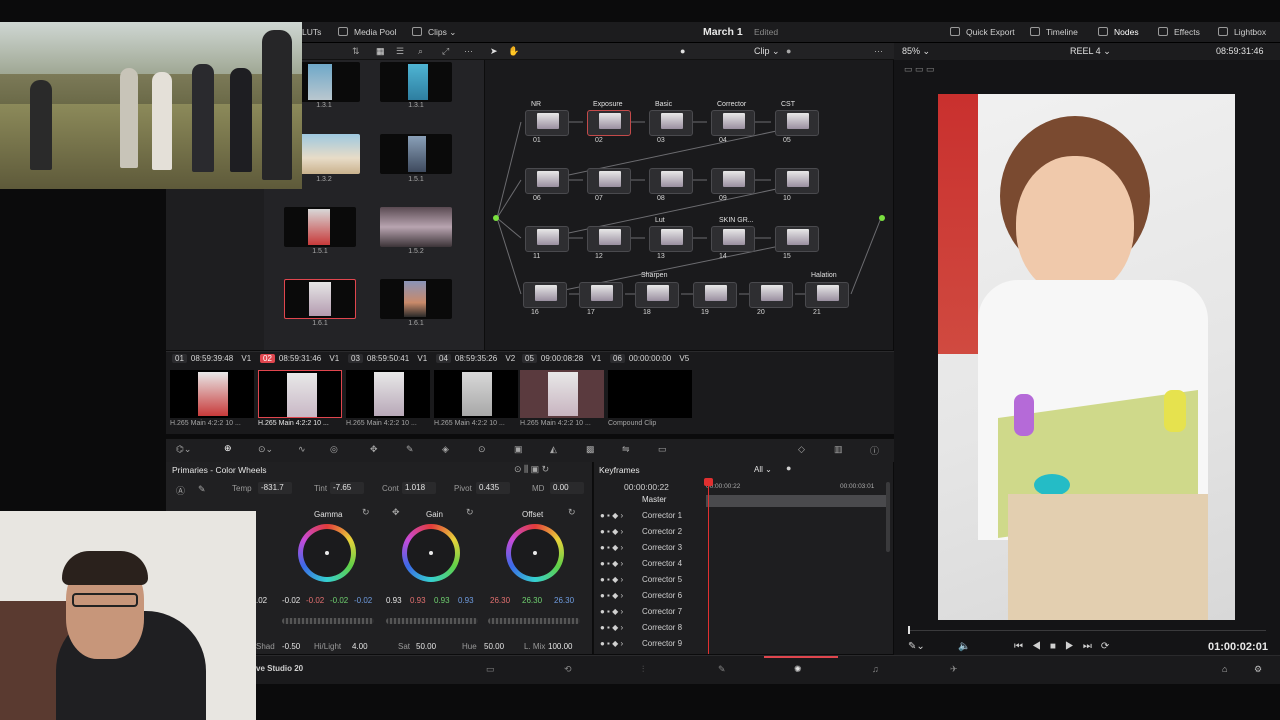 This screenshot has width=1280, height=720. I want to click on reel-select: REEL 4 ⌄, so click(1090, 51).